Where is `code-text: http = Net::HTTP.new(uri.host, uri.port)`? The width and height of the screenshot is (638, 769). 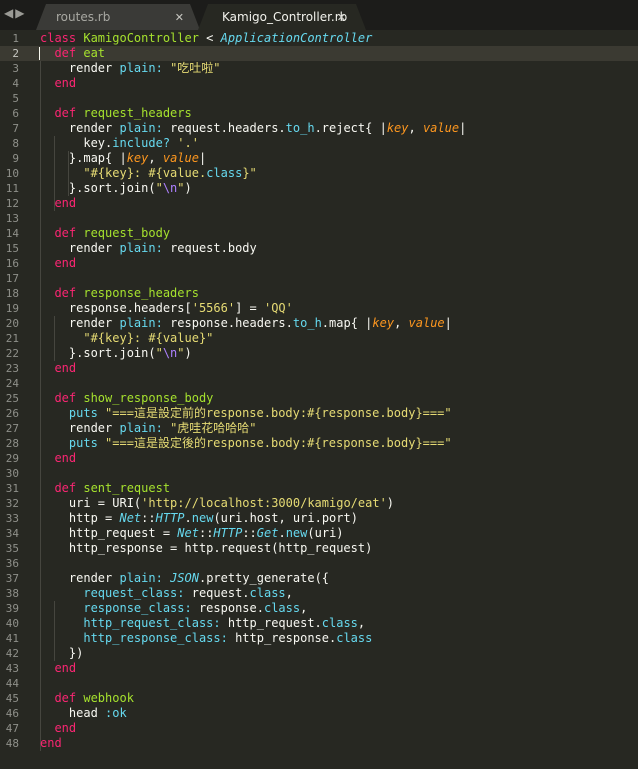 code-text: http = Net::HTTP.new(uri.host, uri.port) is located at coordinates (199, 518).